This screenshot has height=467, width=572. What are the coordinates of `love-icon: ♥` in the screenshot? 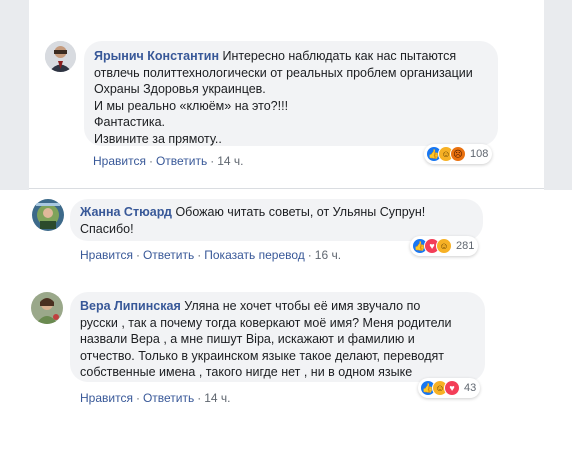 It's located at (452, 388).